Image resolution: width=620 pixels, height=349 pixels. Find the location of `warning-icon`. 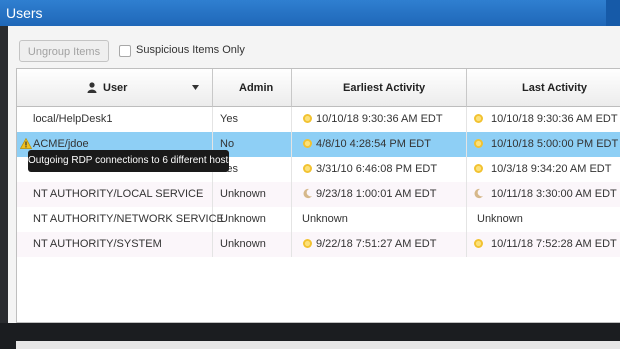

warning-icon is located at coordinates (26, 143).